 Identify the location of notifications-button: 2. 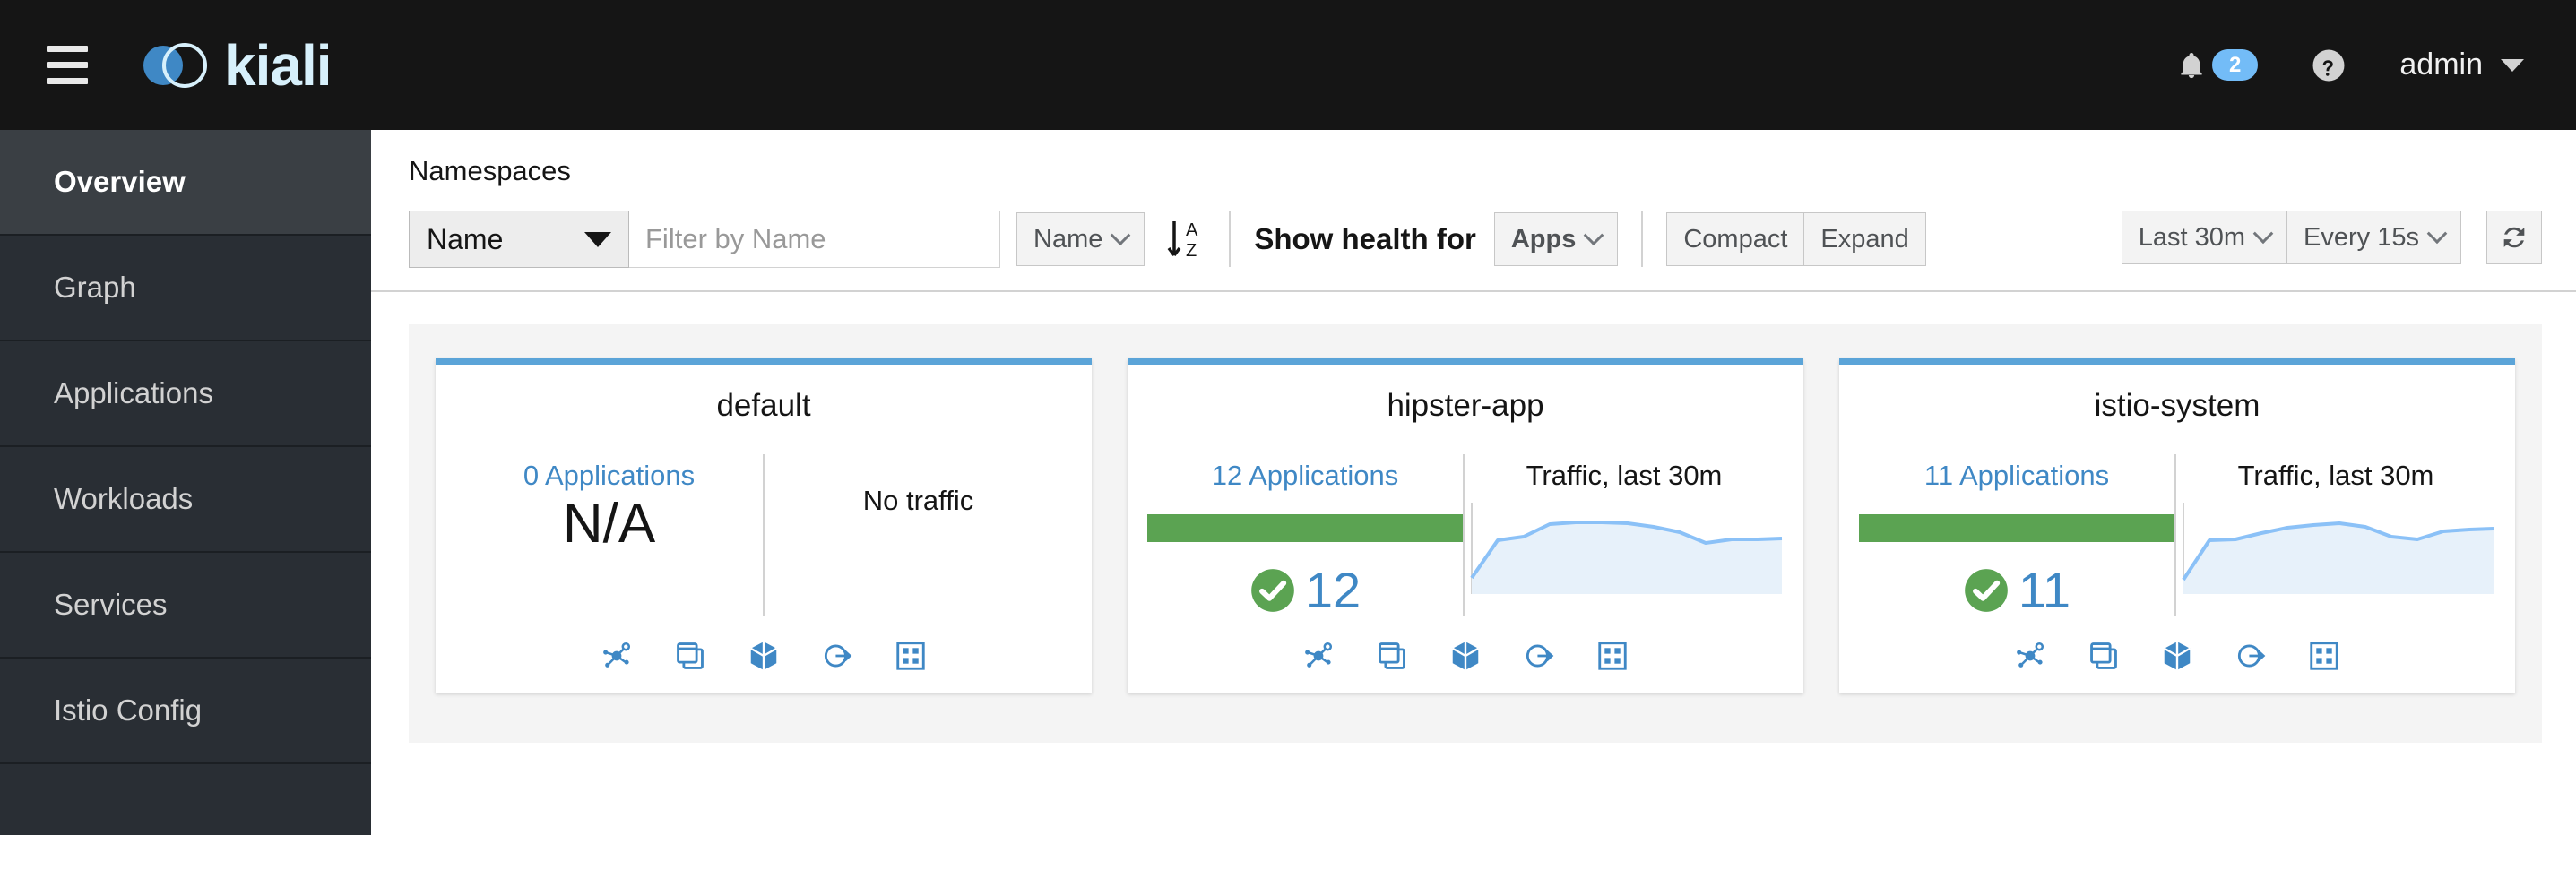
(2217, 65).